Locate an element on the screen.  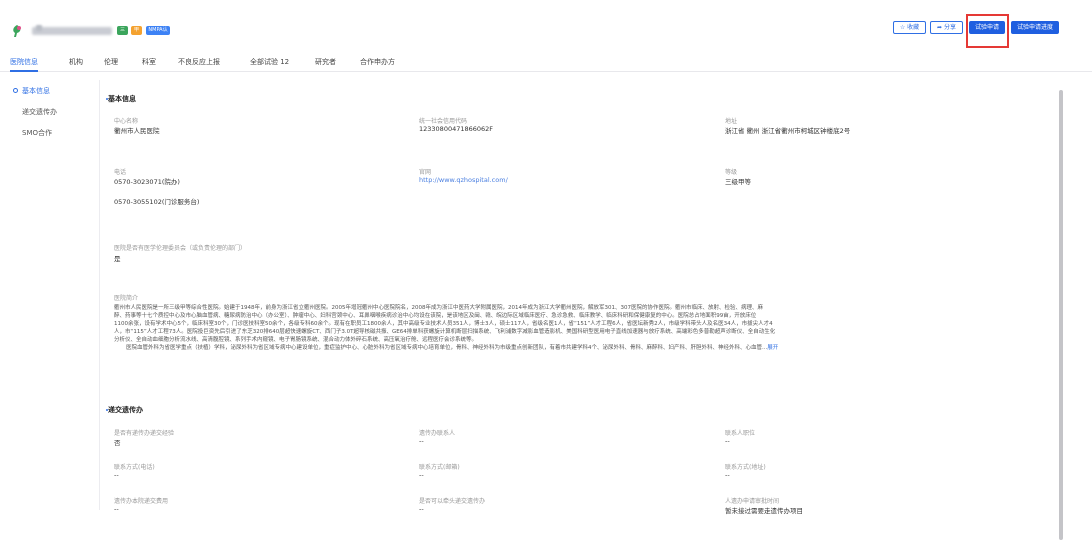
tab-ethics: 伦理 is located at coordinates (111, 62).